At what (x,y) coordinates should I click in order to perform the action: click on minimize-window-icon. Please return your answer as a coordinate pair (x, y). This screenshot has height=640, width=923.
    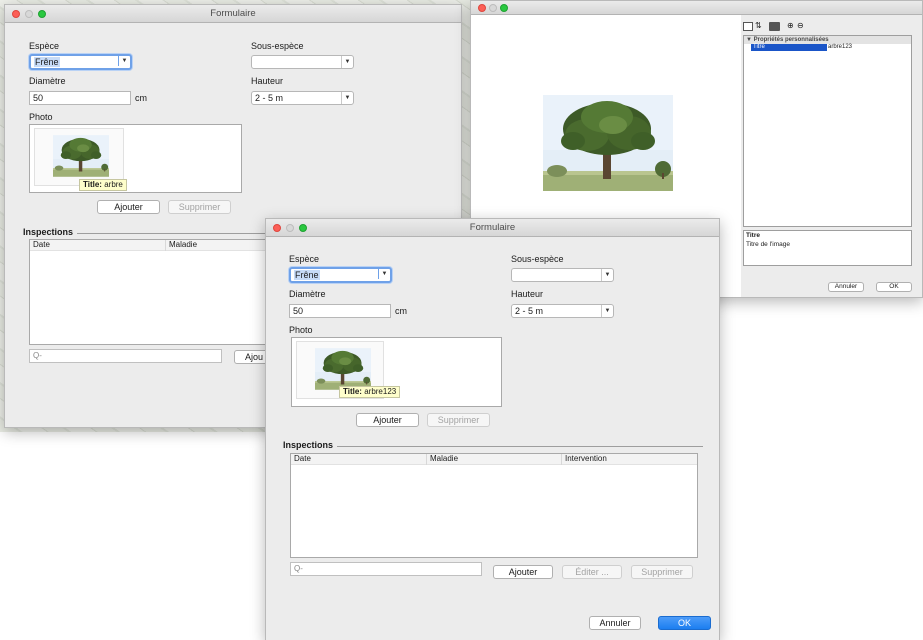
    Looking at the image, I should click on (493, 8).